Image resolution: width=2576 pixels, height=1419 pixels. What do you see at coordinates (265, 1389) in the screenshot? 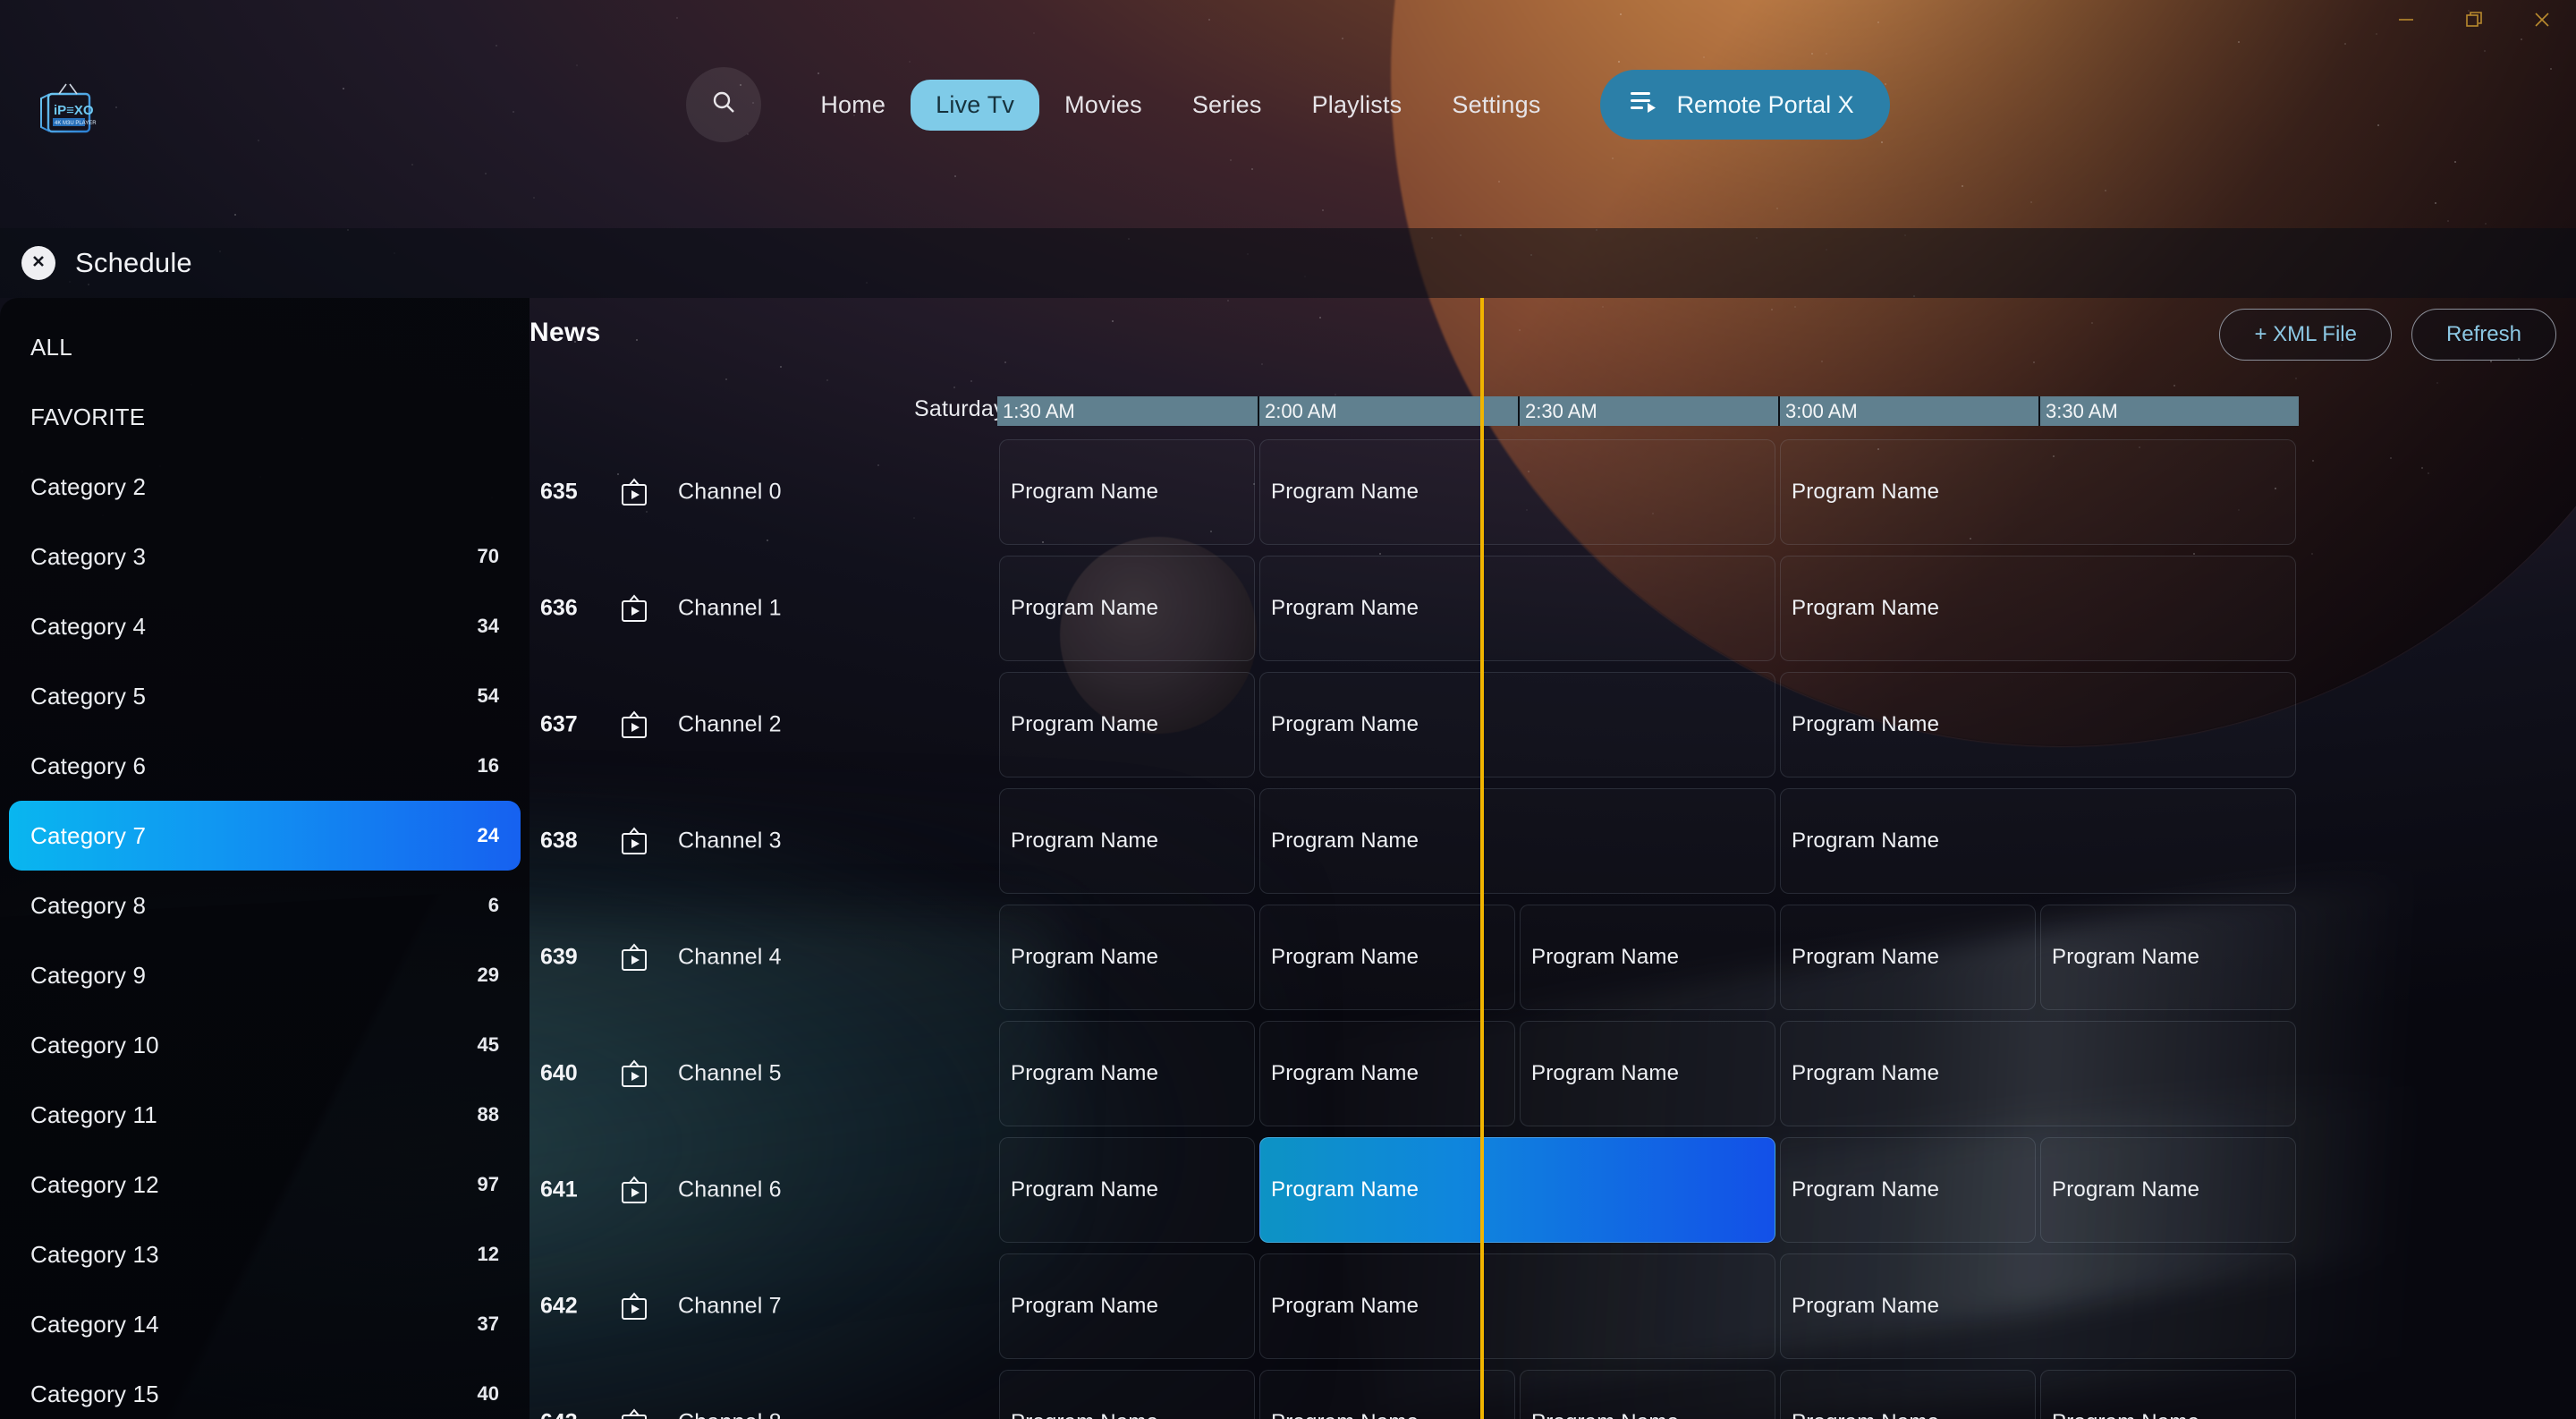
I see `sidebar-item-category-15: Category 15 40` at bounding box center [265, 1389].